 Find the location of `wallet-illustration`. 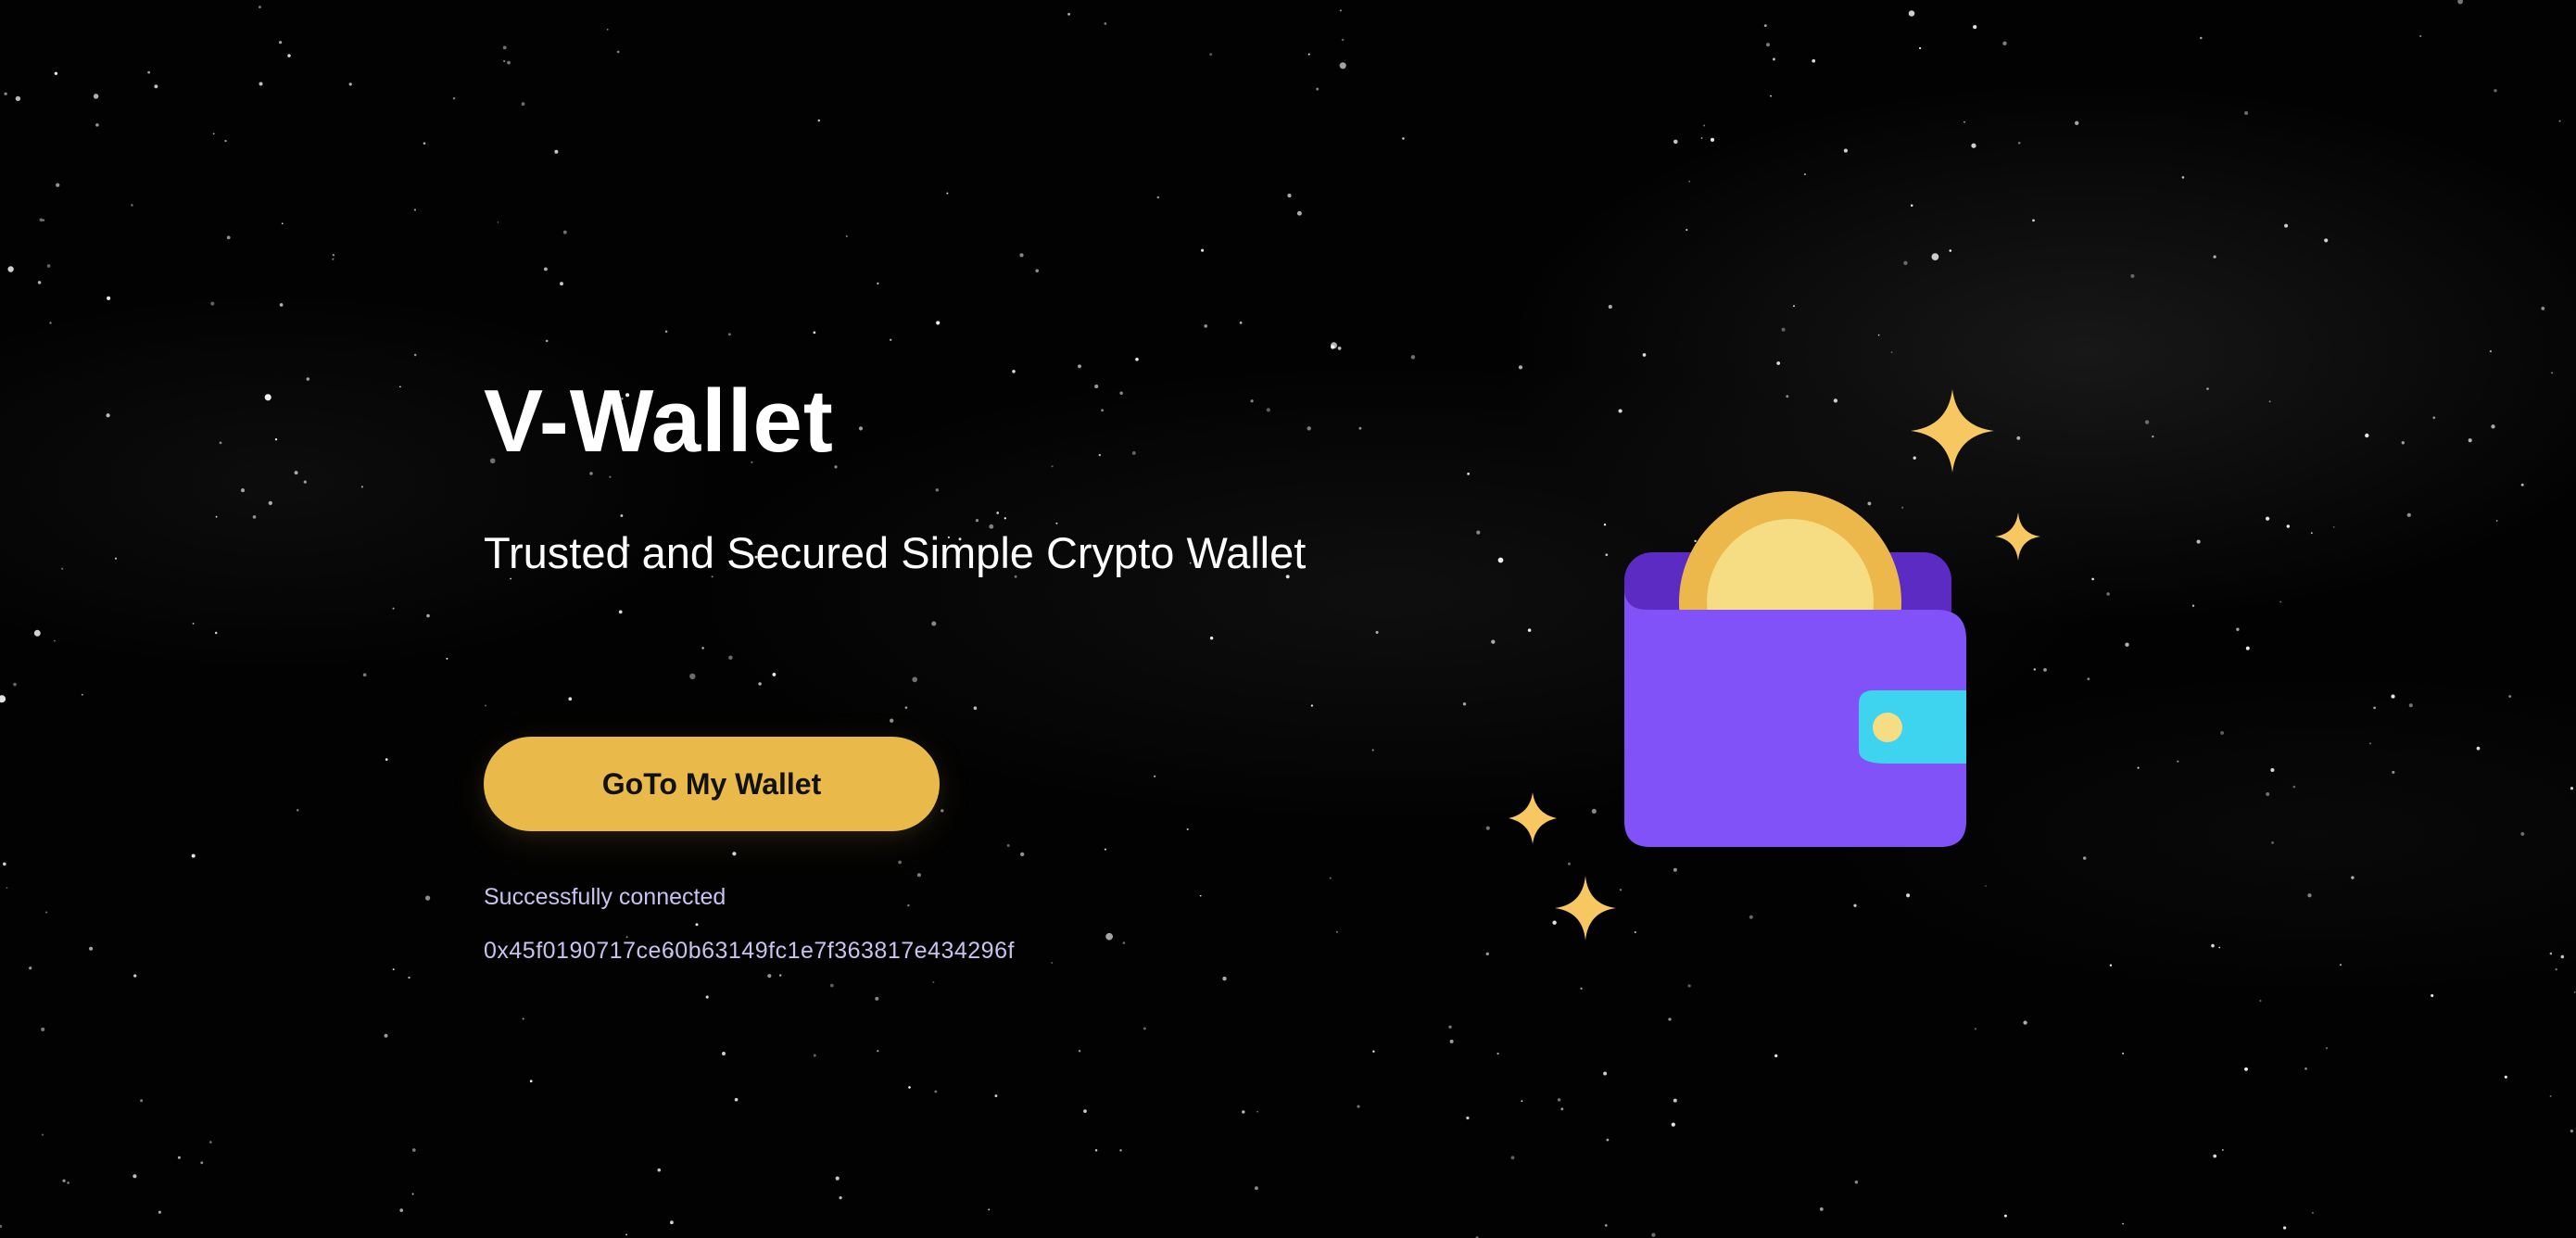

wallet-illustration is located at coordinates (1774, 665).